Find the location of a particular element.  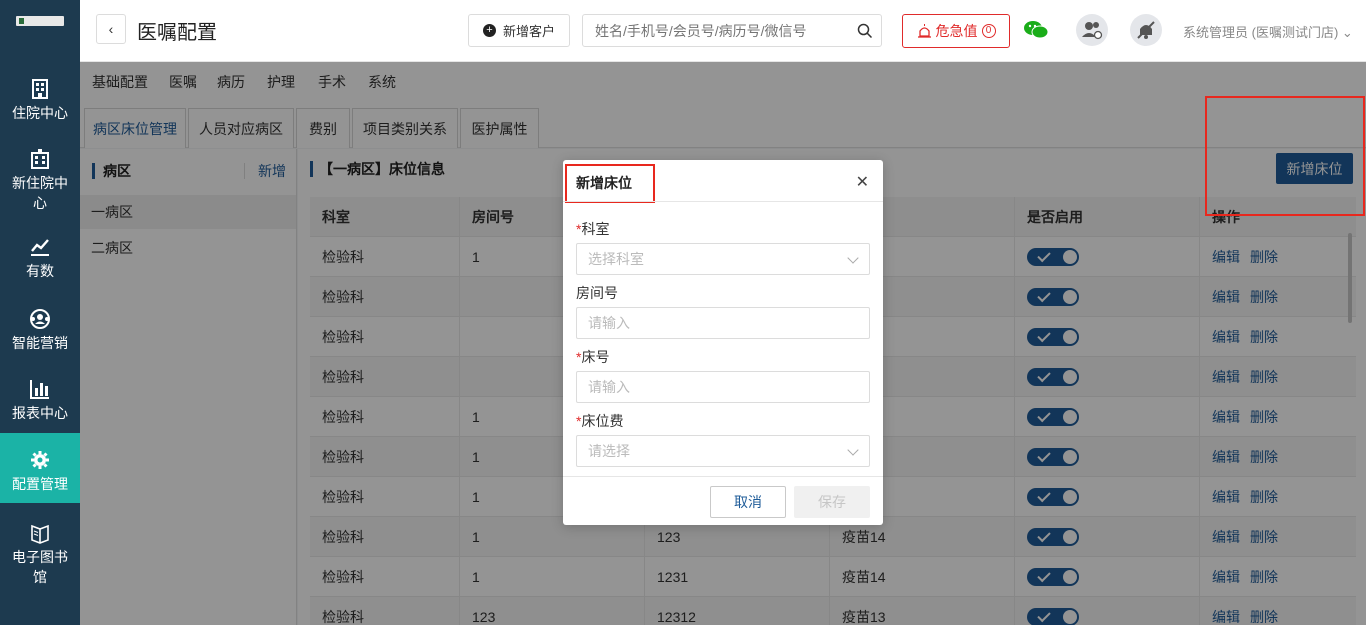

room-number-label: 房间号 is located at coordinates (597, 293).